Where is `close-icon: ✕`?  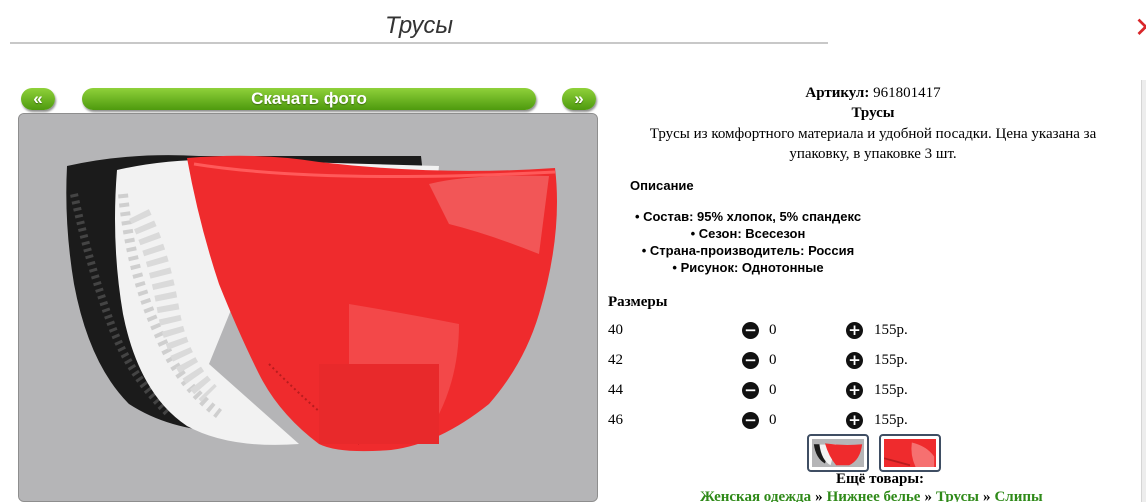
close-icon: ✕ is located at coordinates (1140, 28).